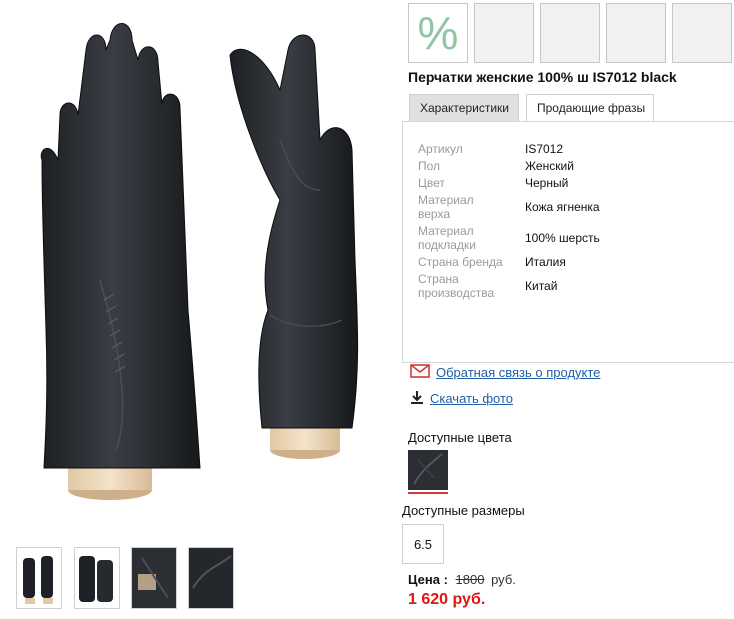  I want to click on download-icon, so click(420, 398).